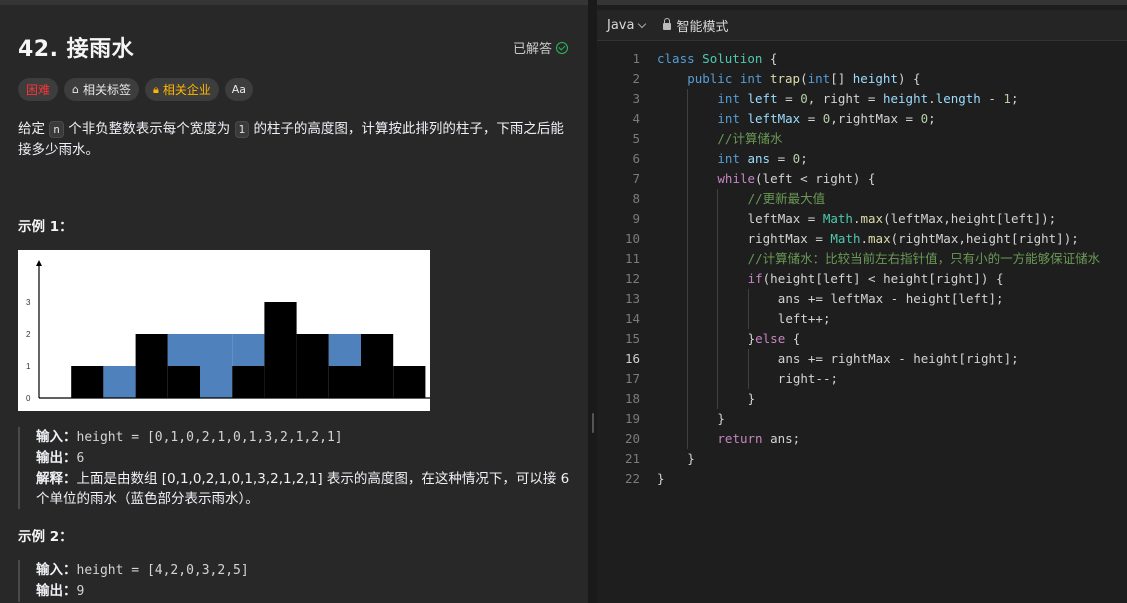  What do you see at coordinates (632, 298) in the screenshot?
I see `line-number: 13` at bounding box center [632, 298].